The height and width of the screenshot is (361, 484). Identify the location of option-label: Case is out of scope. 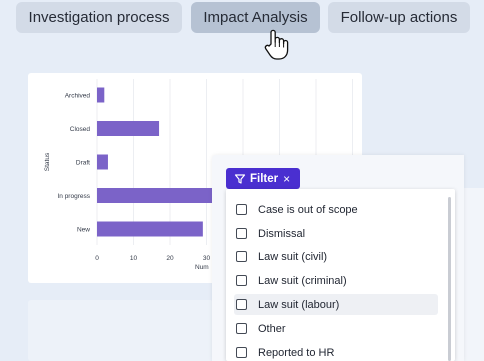
(308, 209).